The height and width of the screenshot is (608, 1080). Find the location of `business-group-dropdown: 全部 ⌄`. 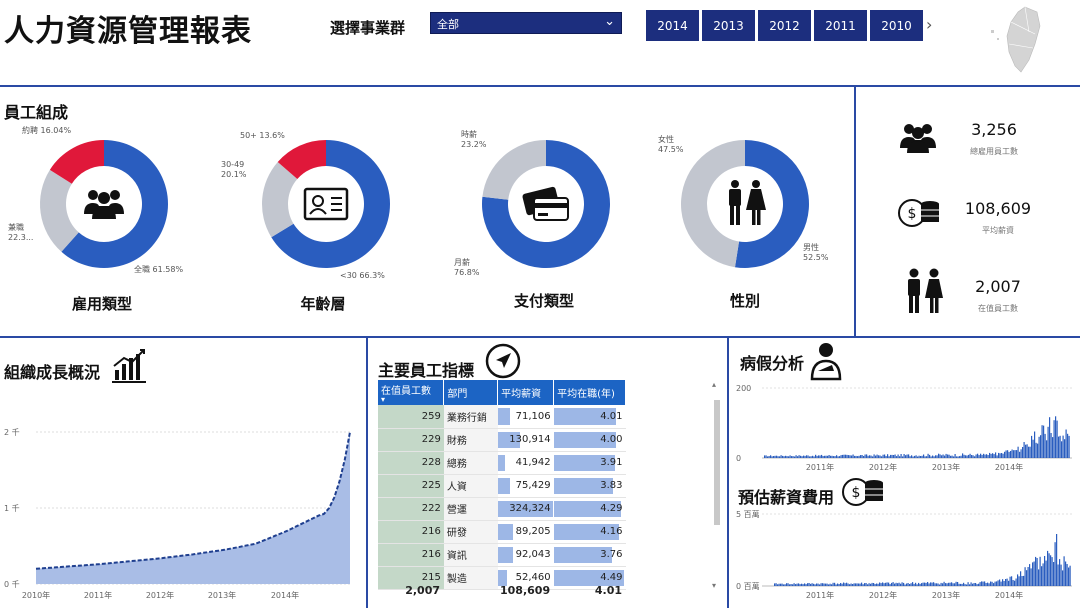

business-group-dropdown: 全部 ⌄ is located at coordinates (526, 23).